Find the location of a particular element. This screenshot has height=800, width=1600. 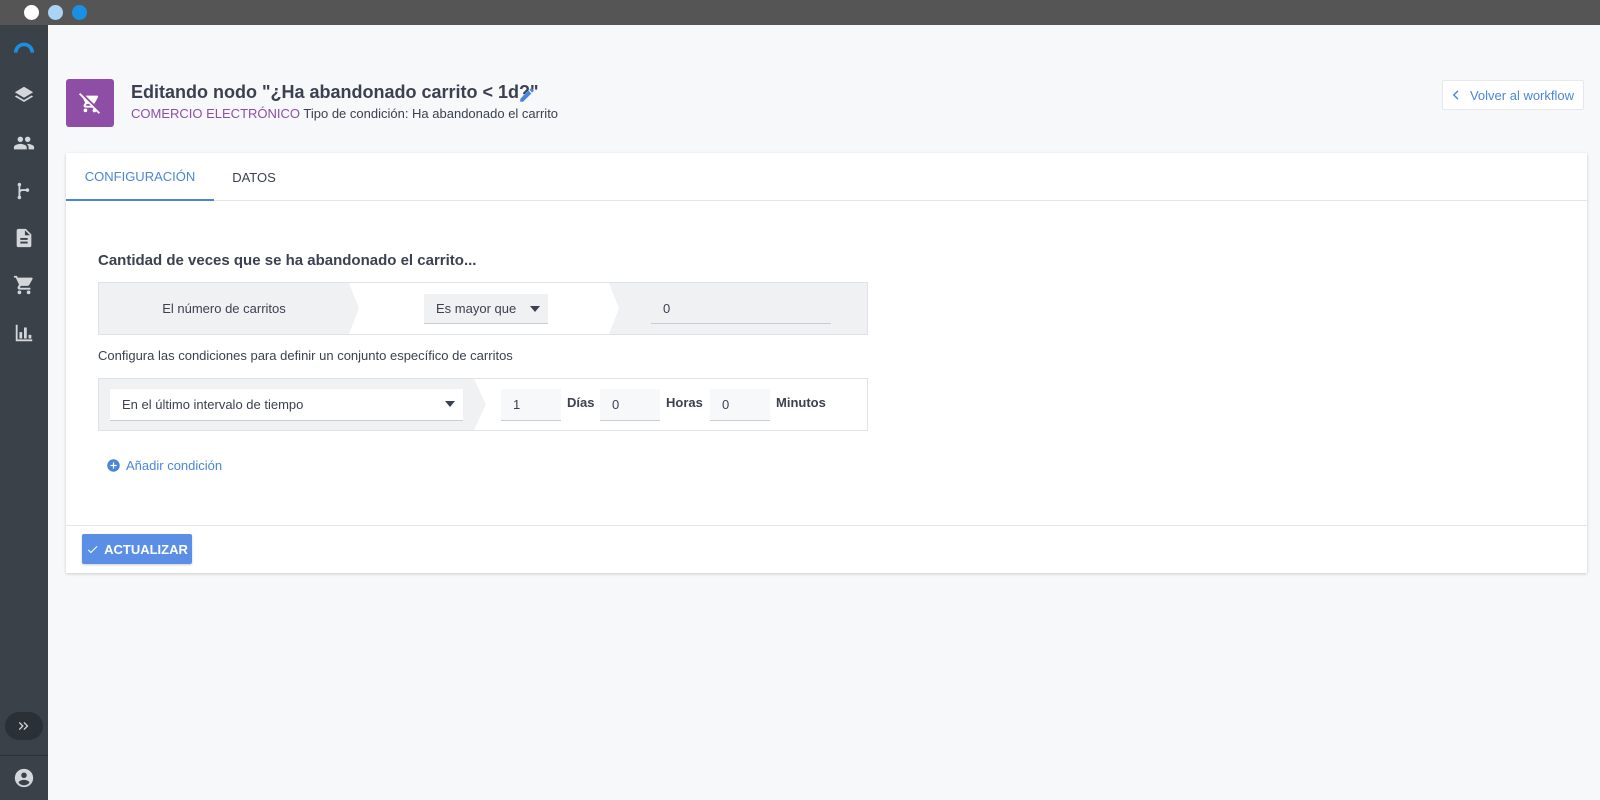

chevron-left-icon is located at coordinates (1455, 95).